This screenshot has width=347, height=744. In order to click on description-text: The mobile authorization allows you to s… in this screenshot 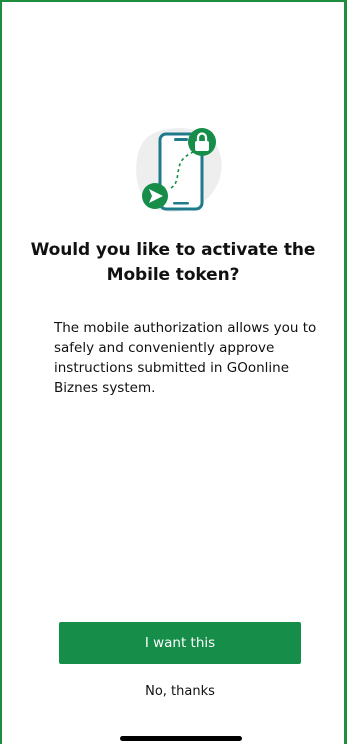, I will do `click(185, 358)`.